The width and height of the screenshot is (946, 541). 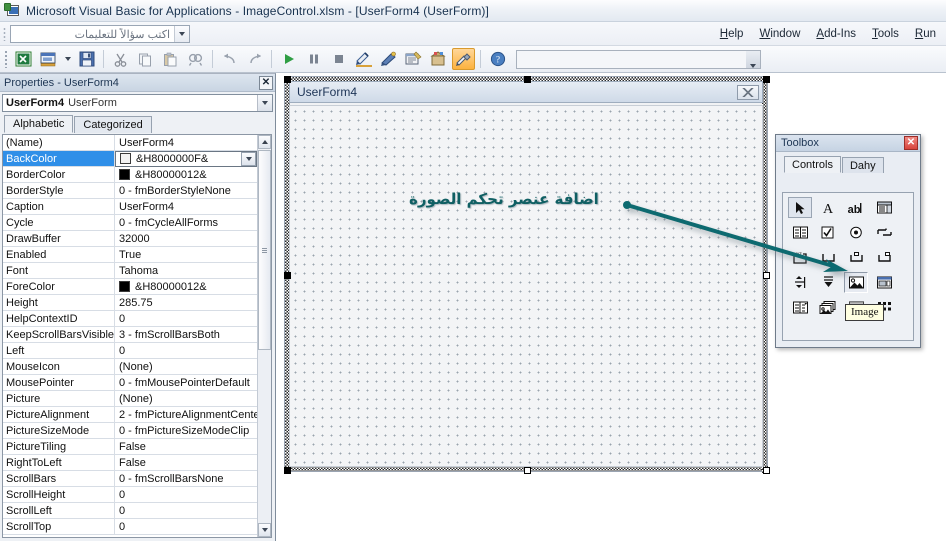 What do you see at coordinates (86, 59) in the screenshot?
I see `save-icon` at bounding box center [86, 59].